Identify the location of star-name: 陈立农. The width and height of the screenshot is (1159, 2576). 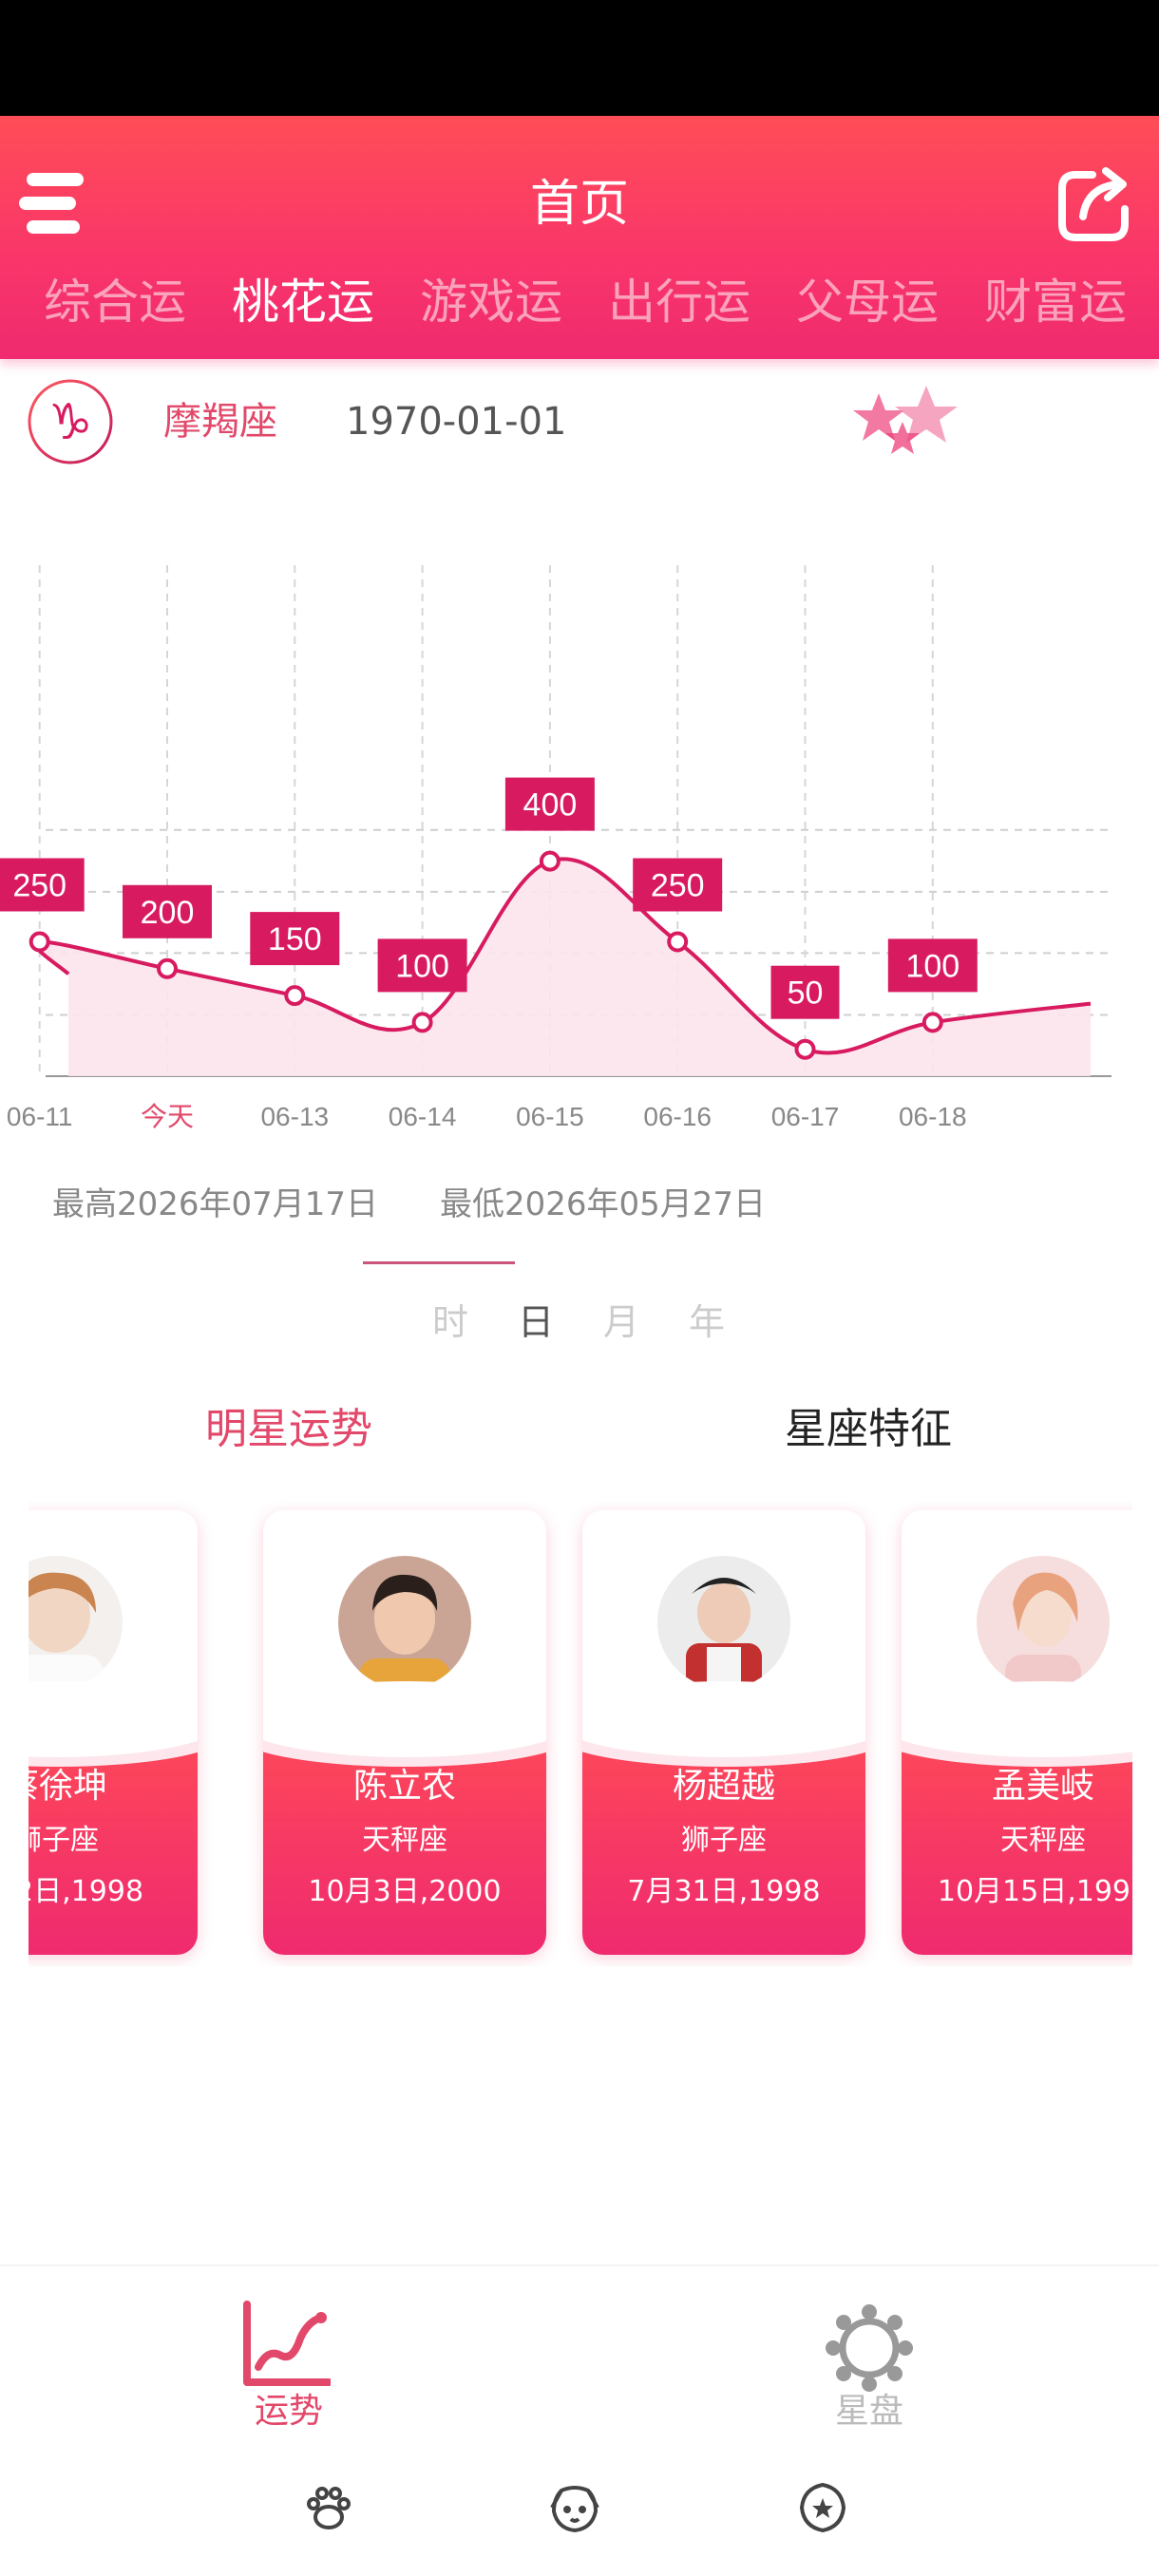
(404, 1786).